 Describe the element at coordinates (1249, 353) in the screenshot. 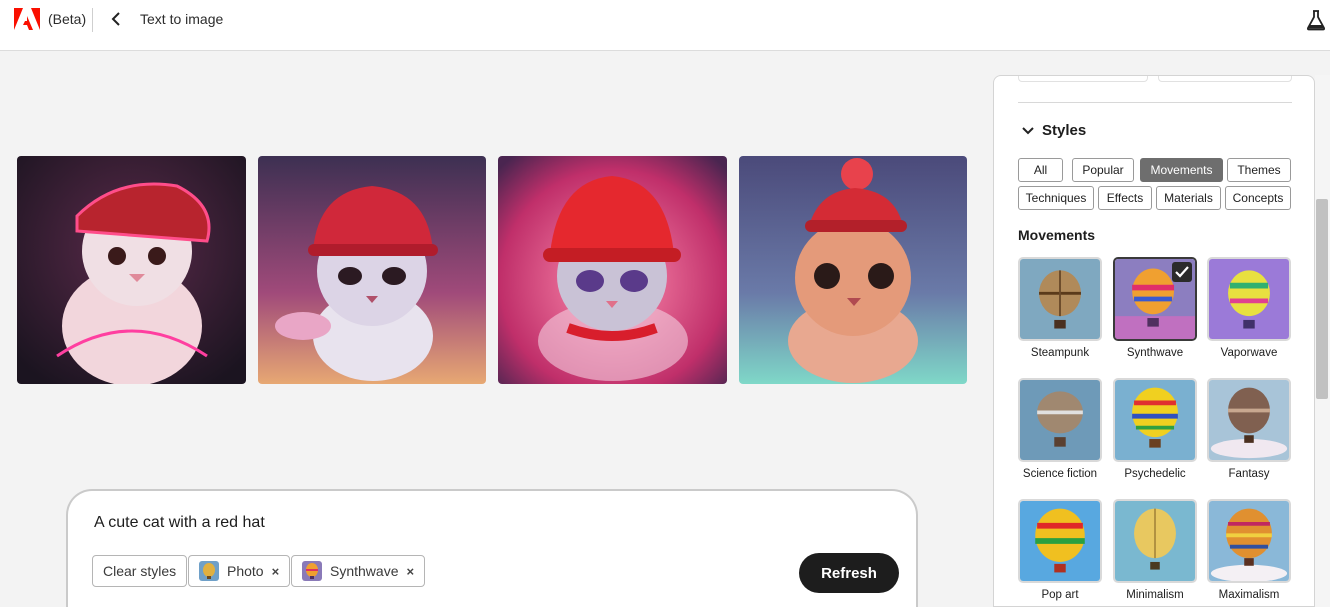

I see `tile-label: Vaporwave` at that location.